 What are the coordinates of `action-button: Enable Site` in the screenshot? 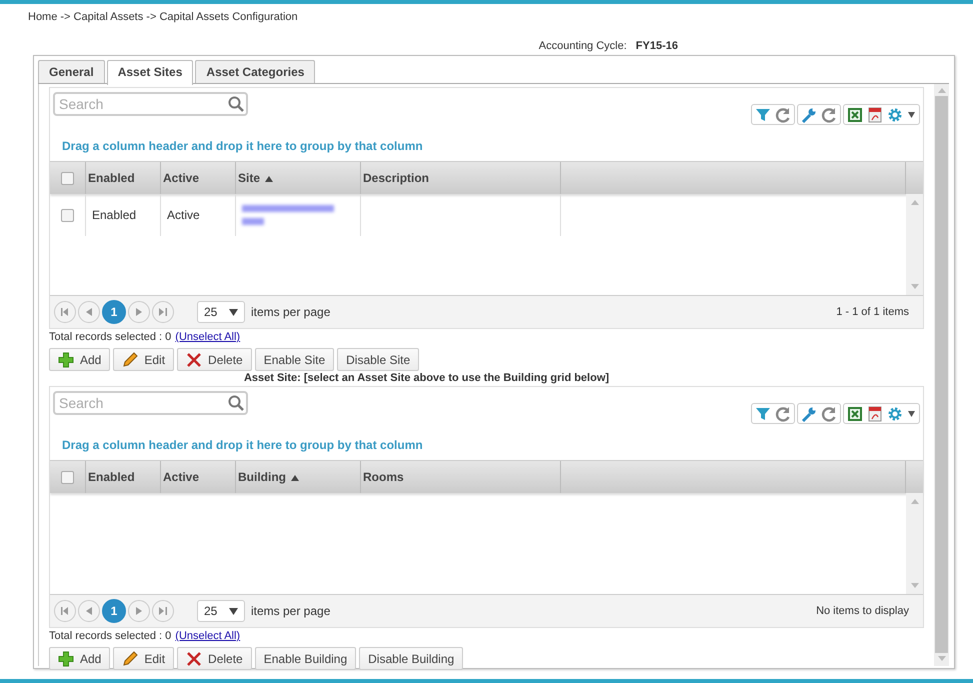 It's located at (294, 359).